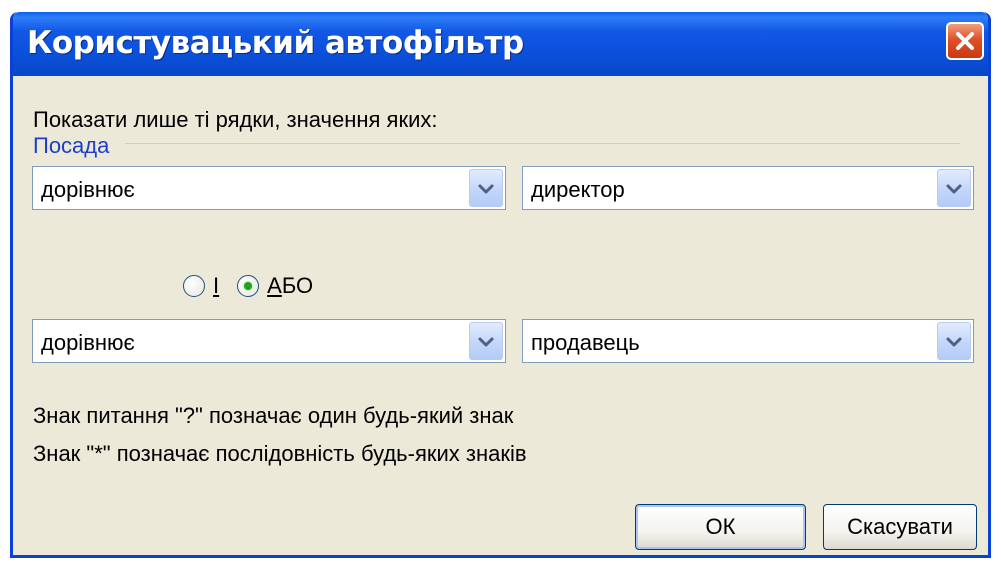 This screenshot has height=564, width=1001. I want to click on close-icon, so click(965, 41).